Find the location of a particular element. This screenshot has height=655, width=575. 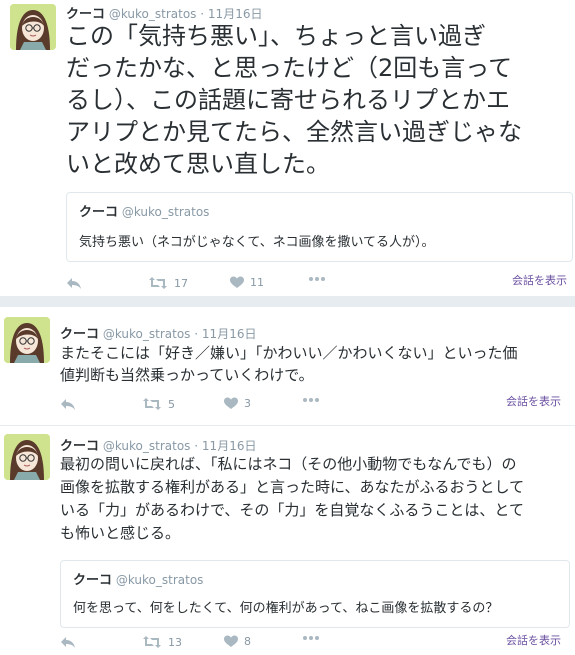

tweet-text-line: いと改めて思い直した。 is located at coordinates (198, 164).